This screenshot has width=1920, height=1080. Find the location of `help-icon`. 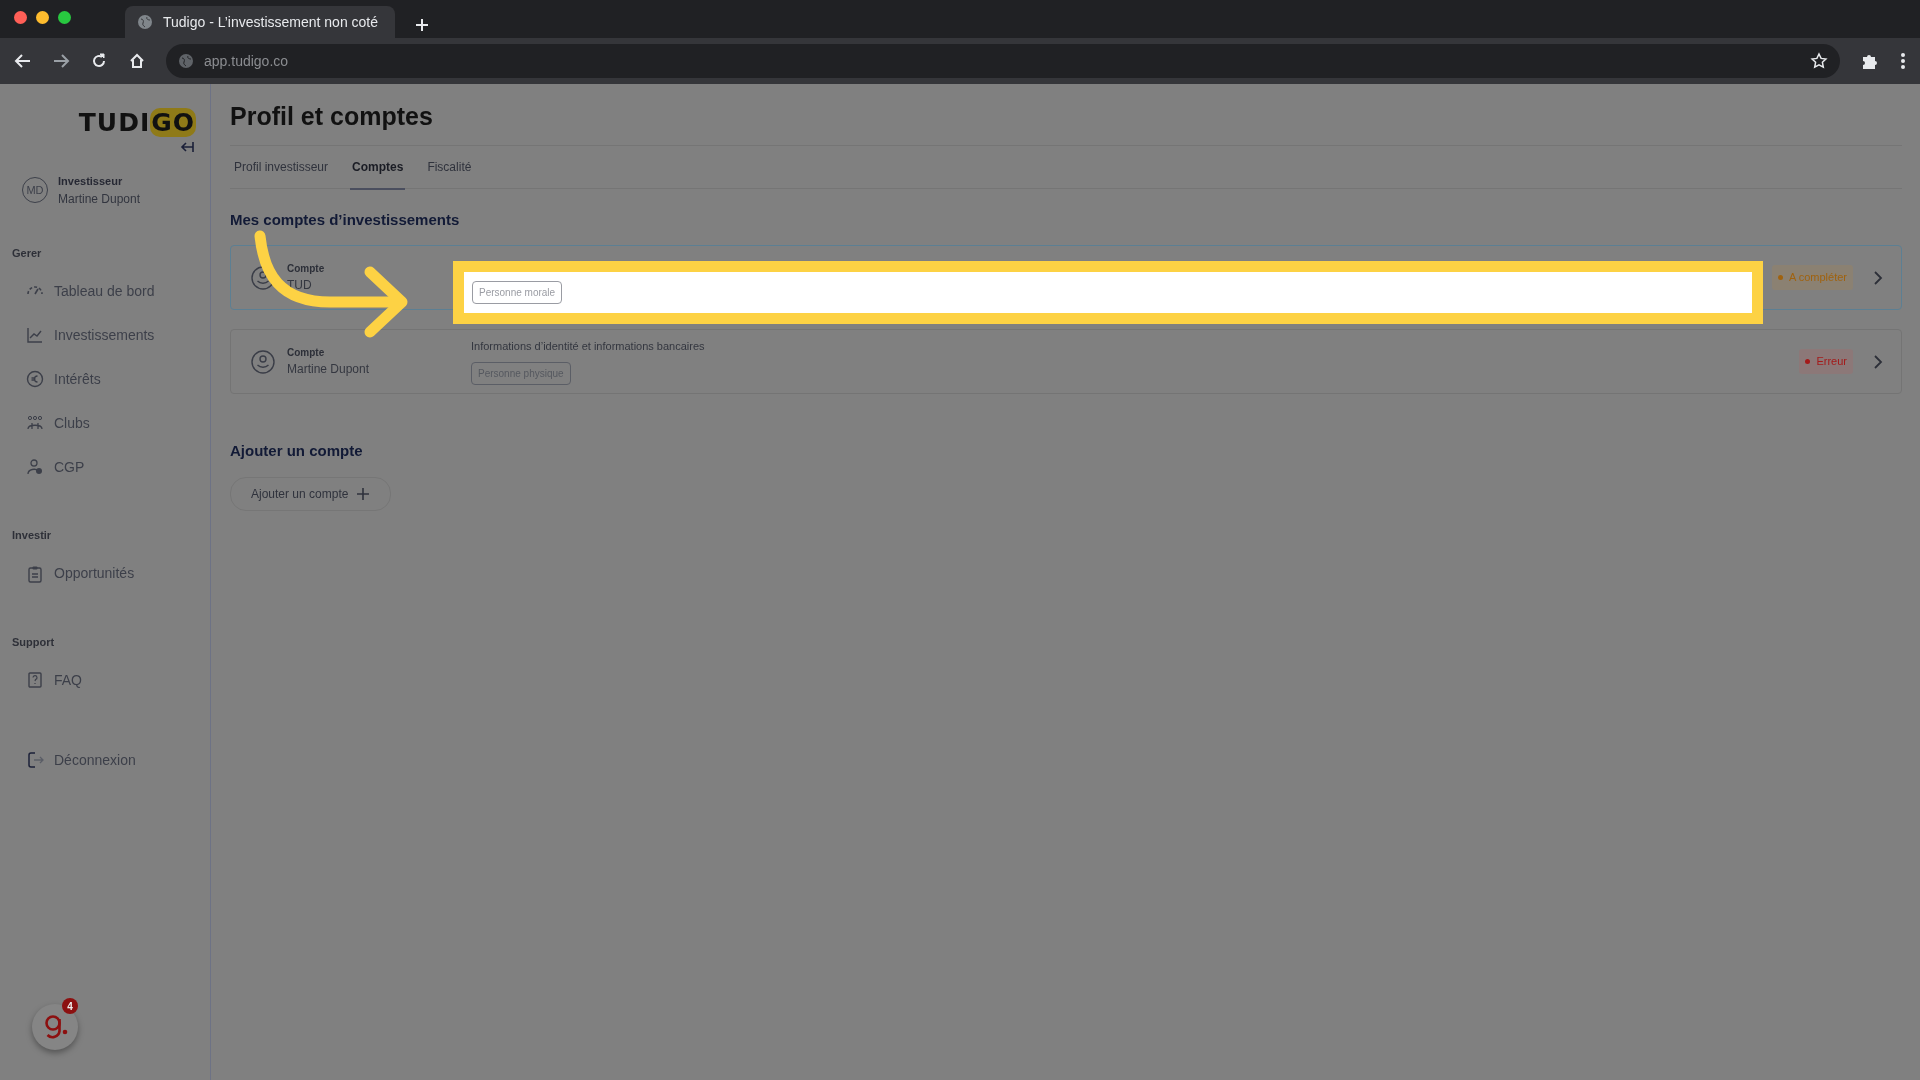

help-icon is located at coordinates (35, 680).